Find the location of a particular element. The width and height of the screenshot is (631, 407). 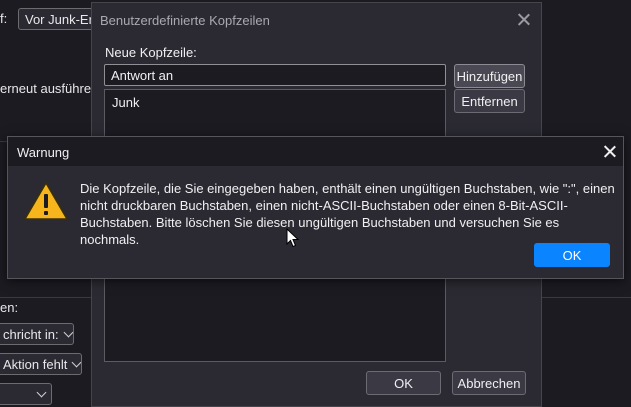

background-select: chricht in: is located at coordinates (37, 334).